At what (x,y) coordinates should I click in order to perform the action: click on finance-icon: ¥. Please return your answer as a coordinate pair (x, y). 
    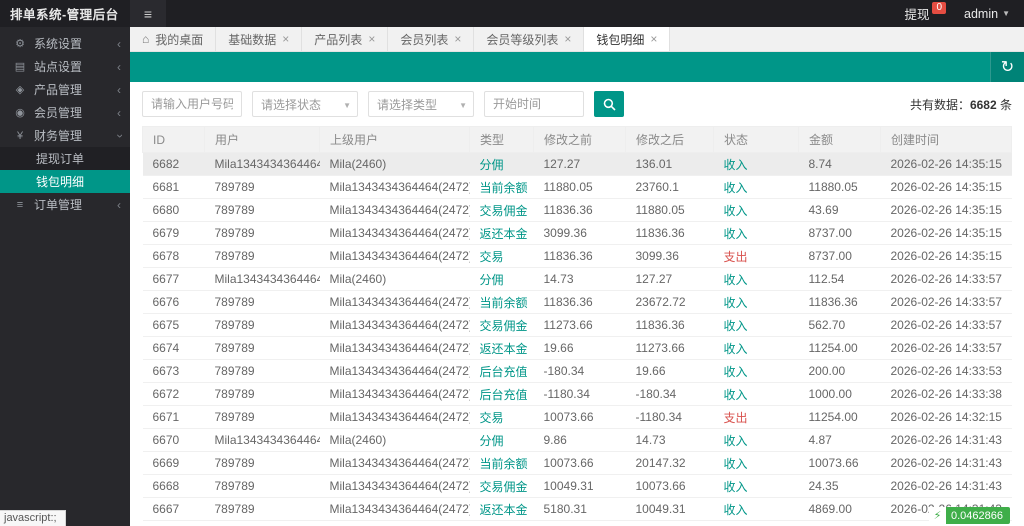
    Looking at the image, I should click on (20, 135).